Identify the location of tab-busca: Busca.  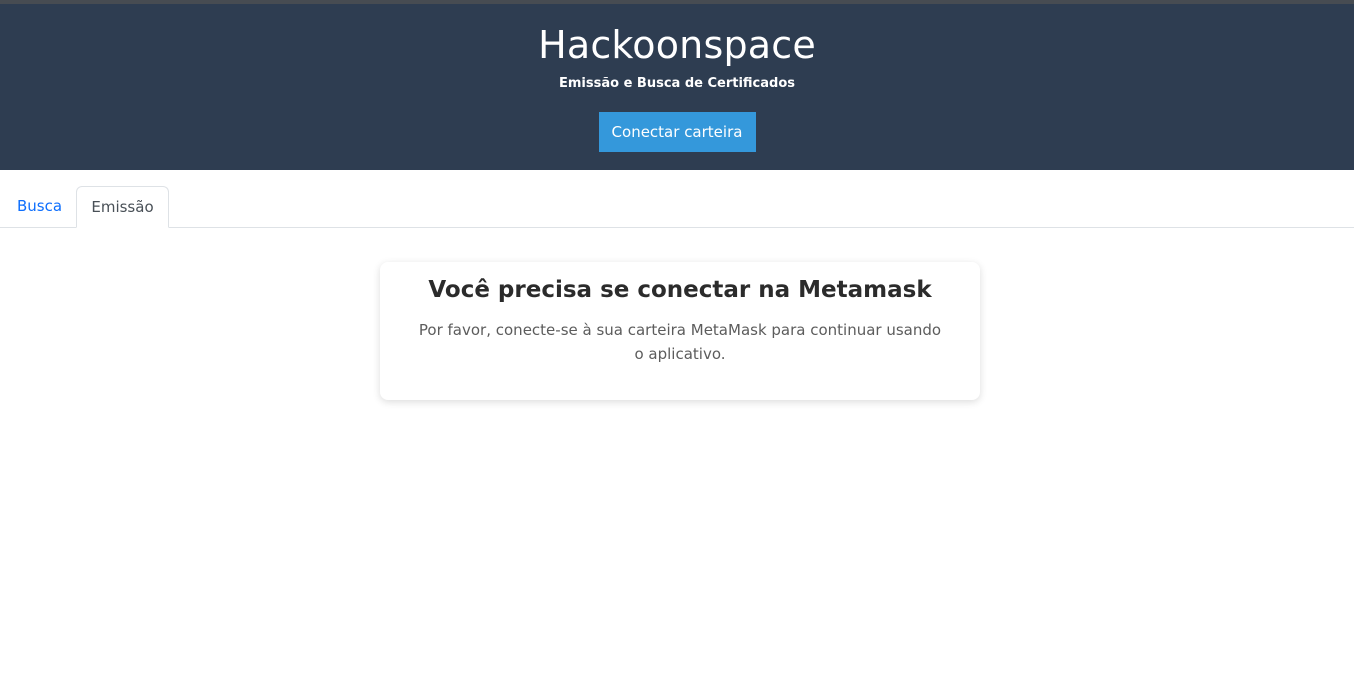
(39, 207).